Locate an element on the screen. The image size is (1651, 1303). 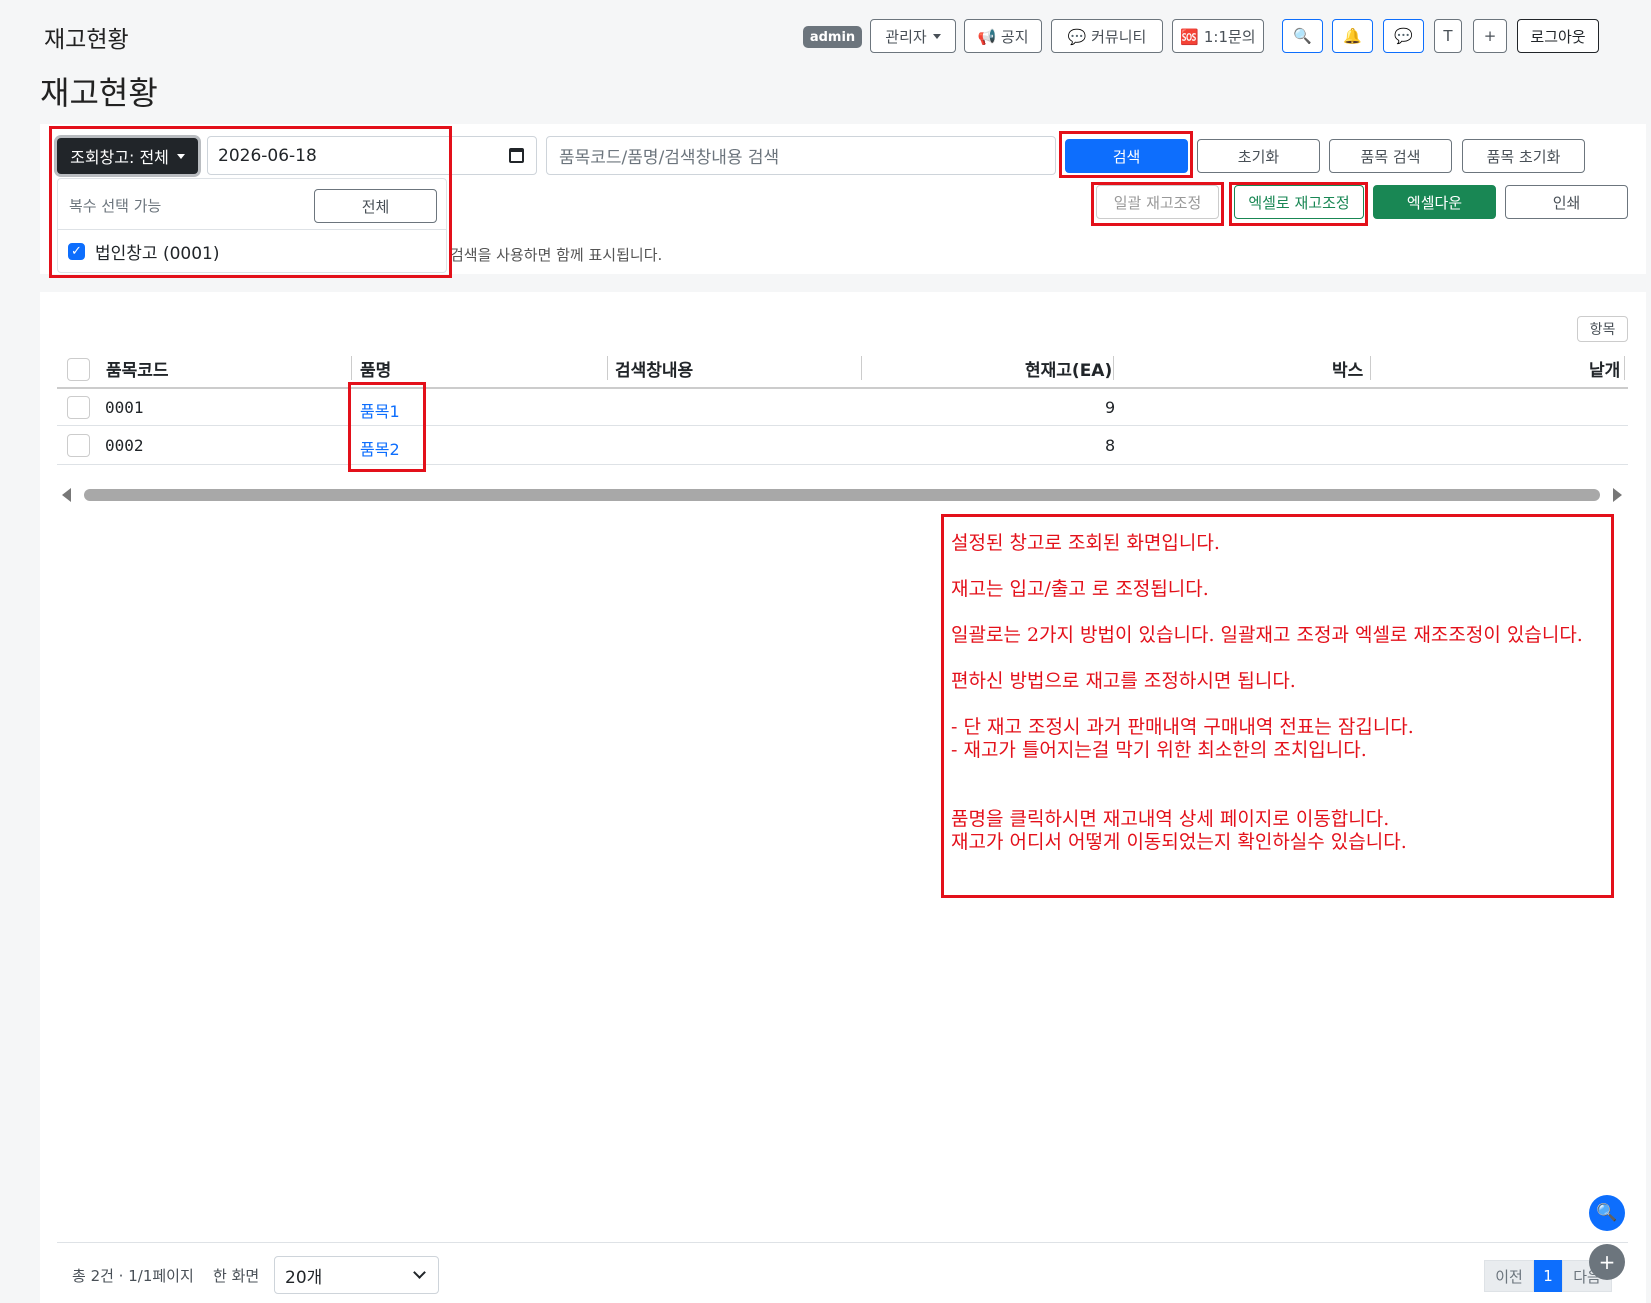
cell-code: 0002 is located at coordinates (124, 445).